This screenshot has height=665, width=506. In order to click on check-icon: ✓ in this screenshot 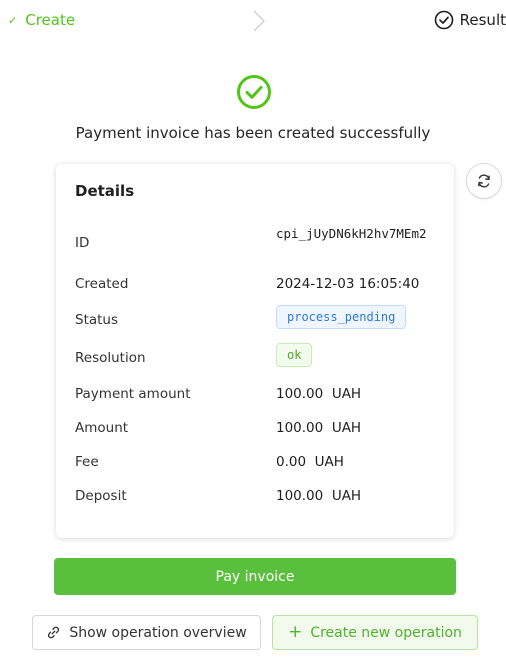, I will do `click(13, 20)`.